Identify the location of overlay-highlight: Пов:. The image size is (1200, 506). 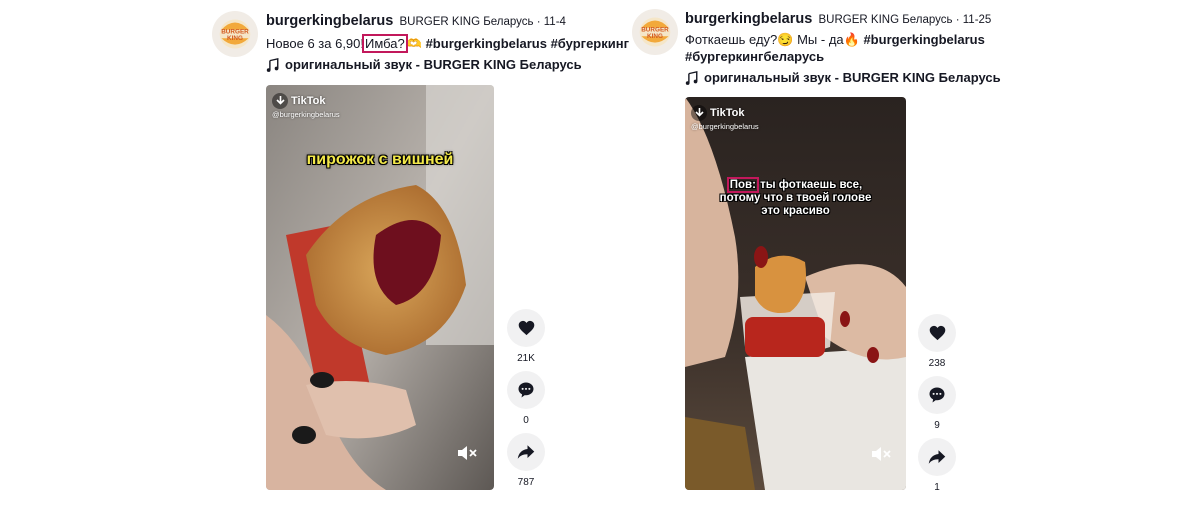
(742, 185).